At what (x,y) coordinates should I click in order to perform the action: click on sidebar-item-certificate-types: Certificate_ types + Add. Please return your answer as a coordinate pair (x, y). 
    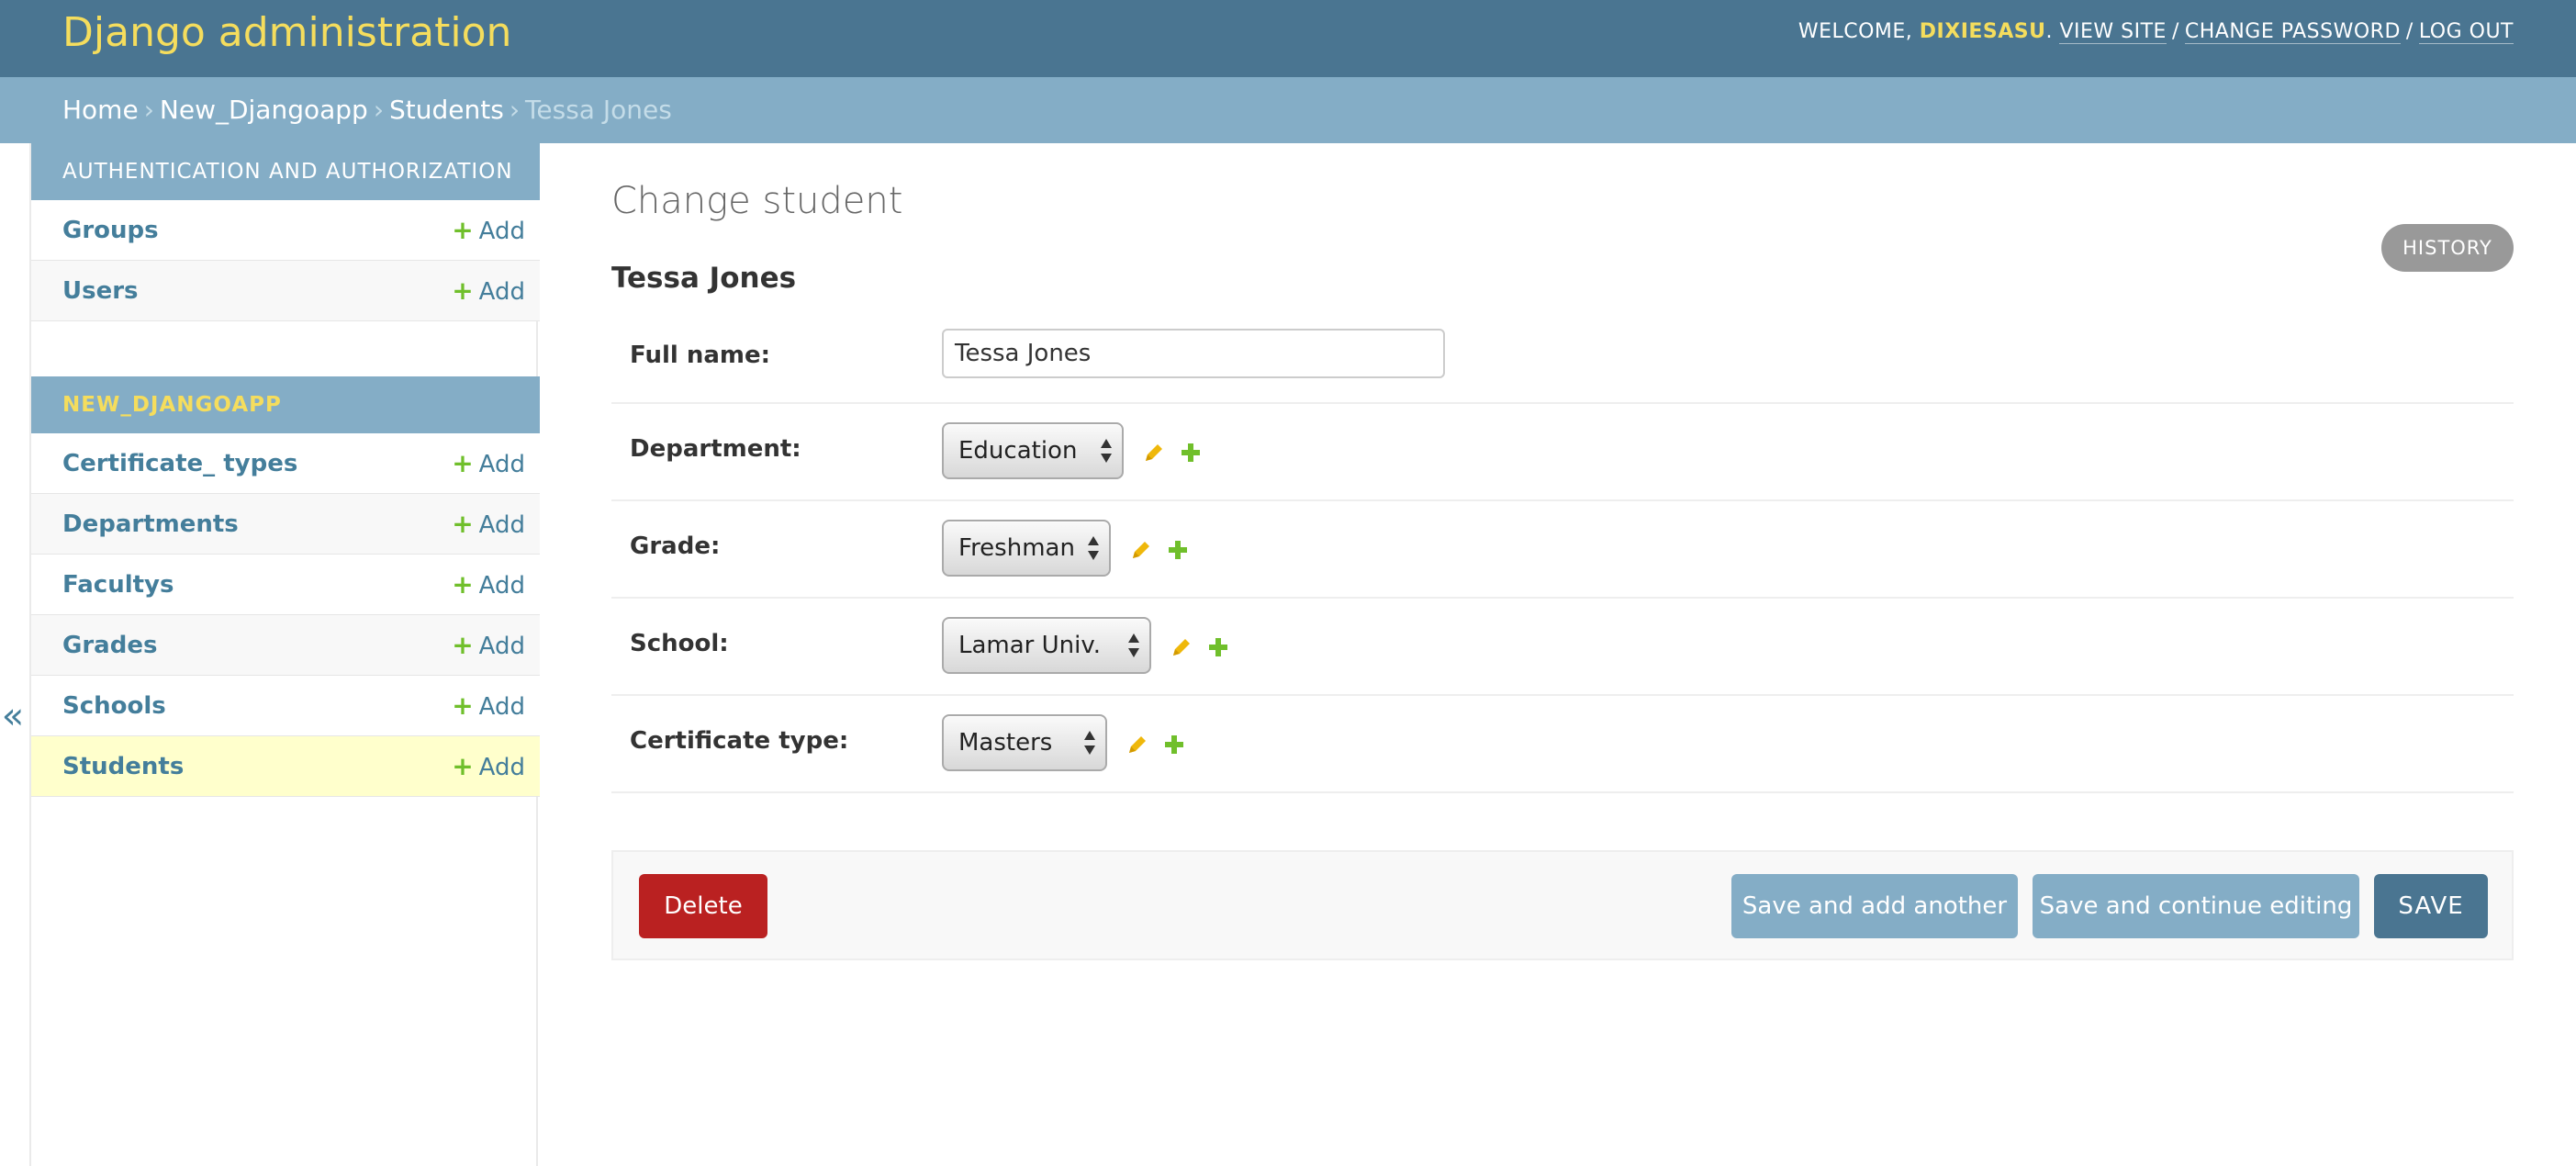
    Looking at the image, I should click on (285, 463).